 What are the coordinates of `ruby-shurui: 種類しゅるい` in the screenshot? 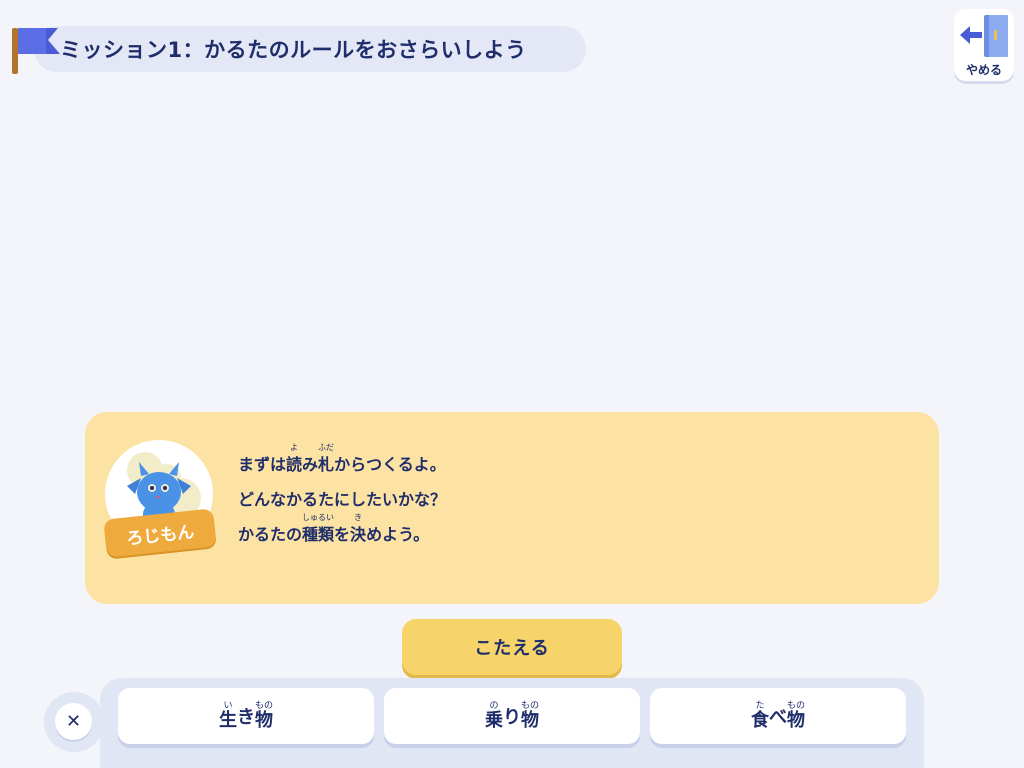 It's located at (318, 528).